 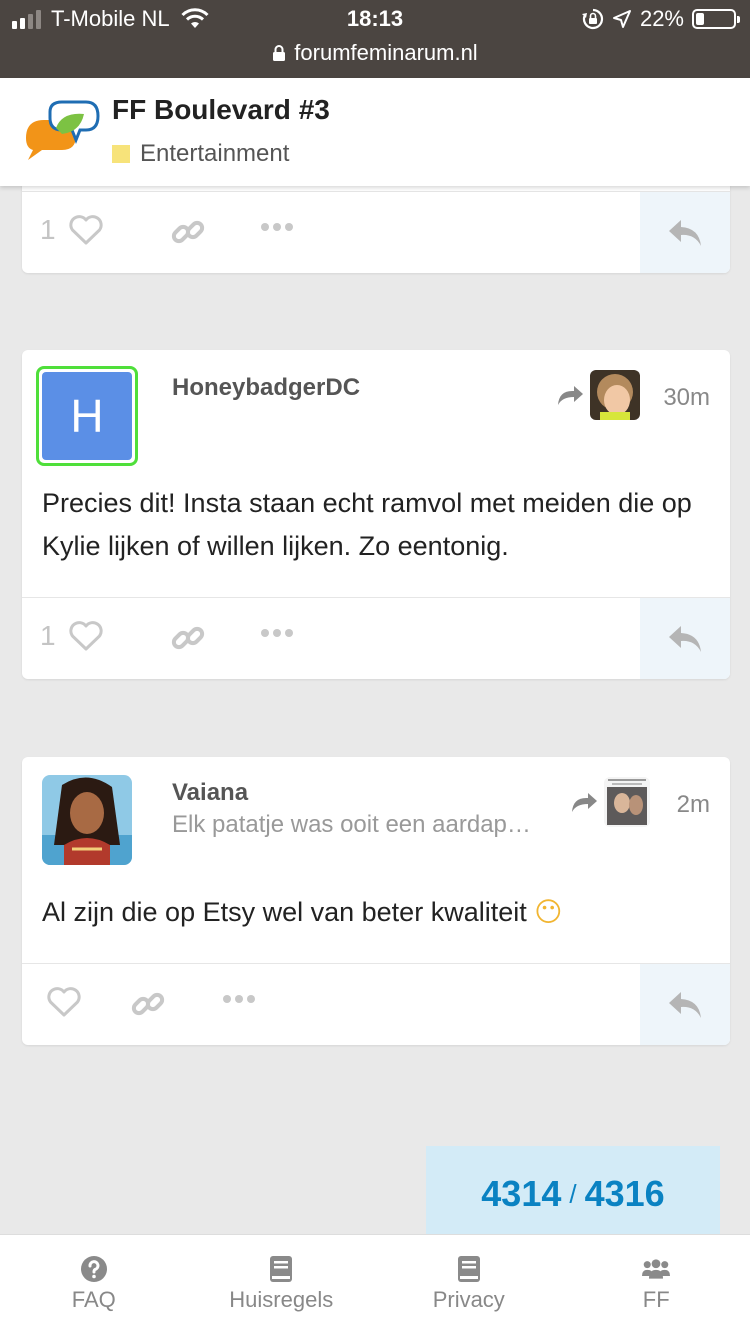 I want to click on category-color-swatch, so click(x=121, y=154).